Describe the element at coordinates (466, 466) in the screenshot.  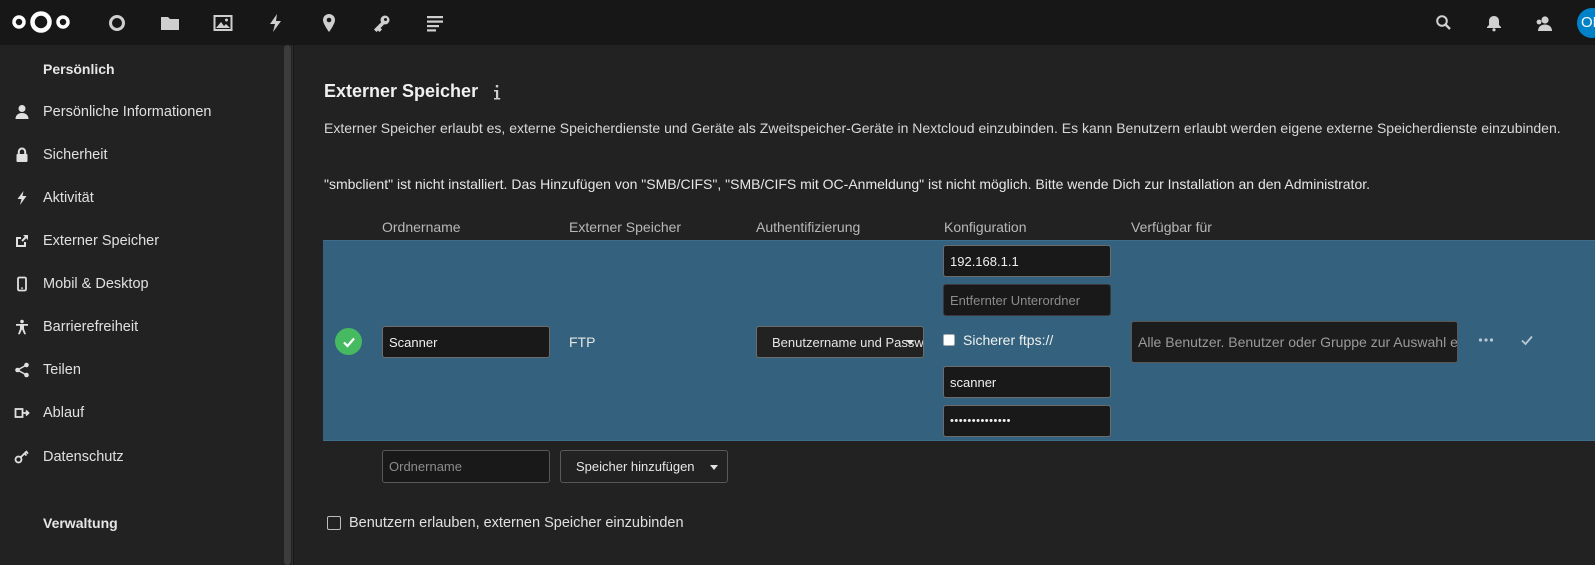
I see `new-folder-name-input: Ordnername` at that location.